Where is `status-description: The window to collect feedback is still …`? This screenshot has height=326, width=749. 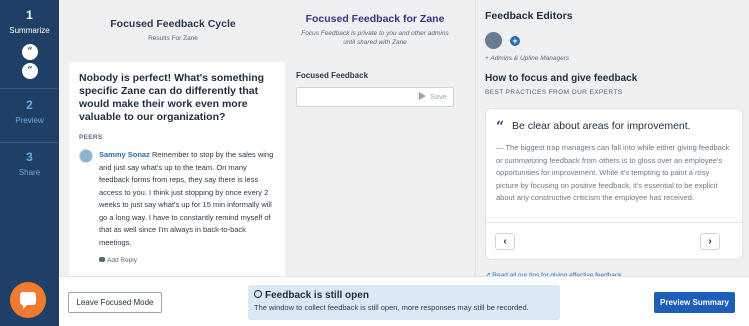 status-description: The window to collect feedback is still … is located at coordinates (391, 307).